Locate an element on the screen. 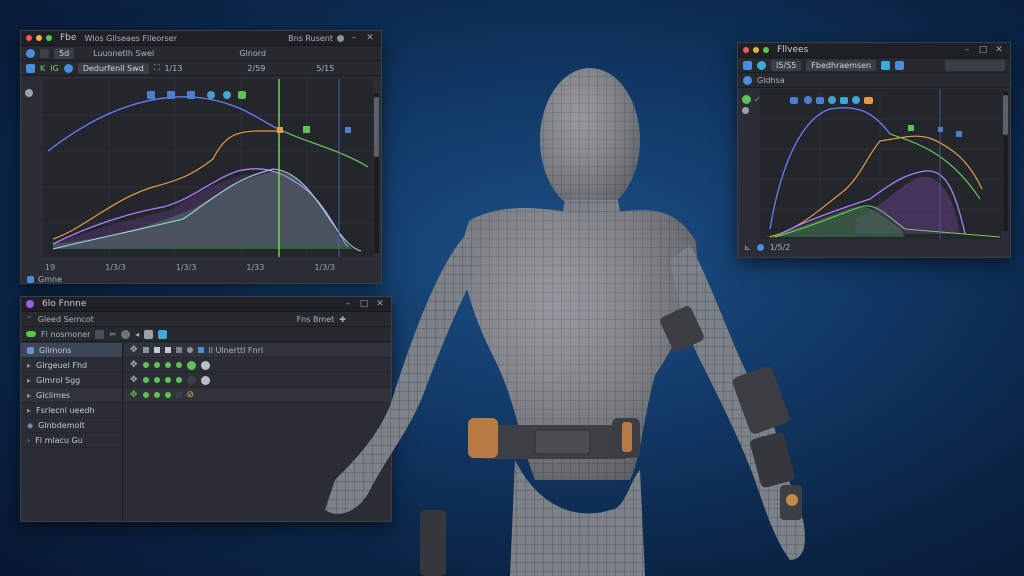  outliner-toolbar-label: Fl nosmoner is located at coordinates (66, 334).